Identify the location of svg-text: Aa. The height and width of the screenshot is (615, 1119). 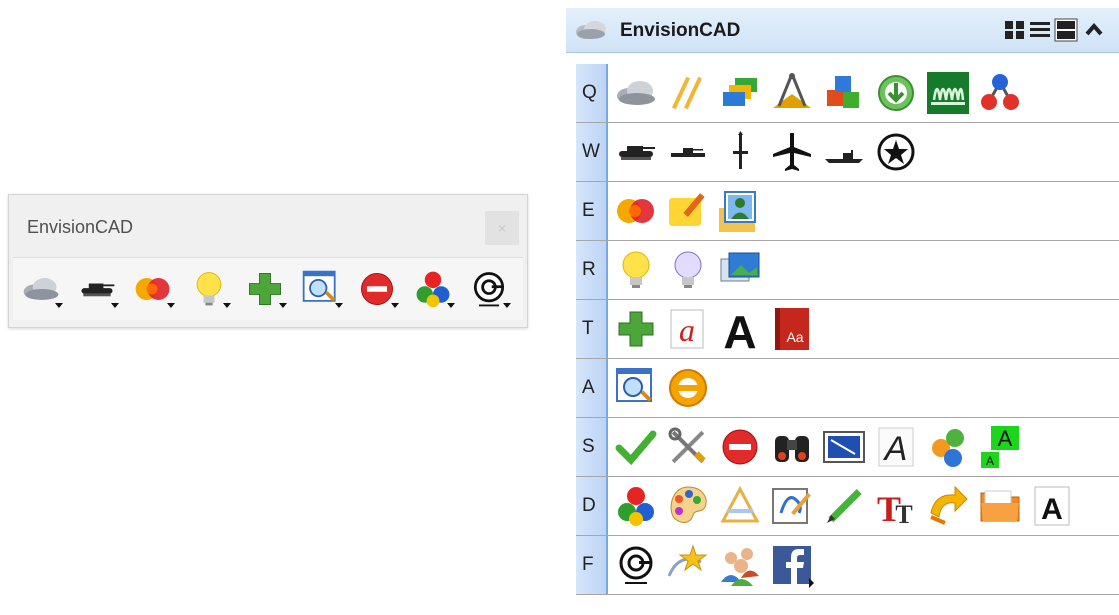
(794, 337).